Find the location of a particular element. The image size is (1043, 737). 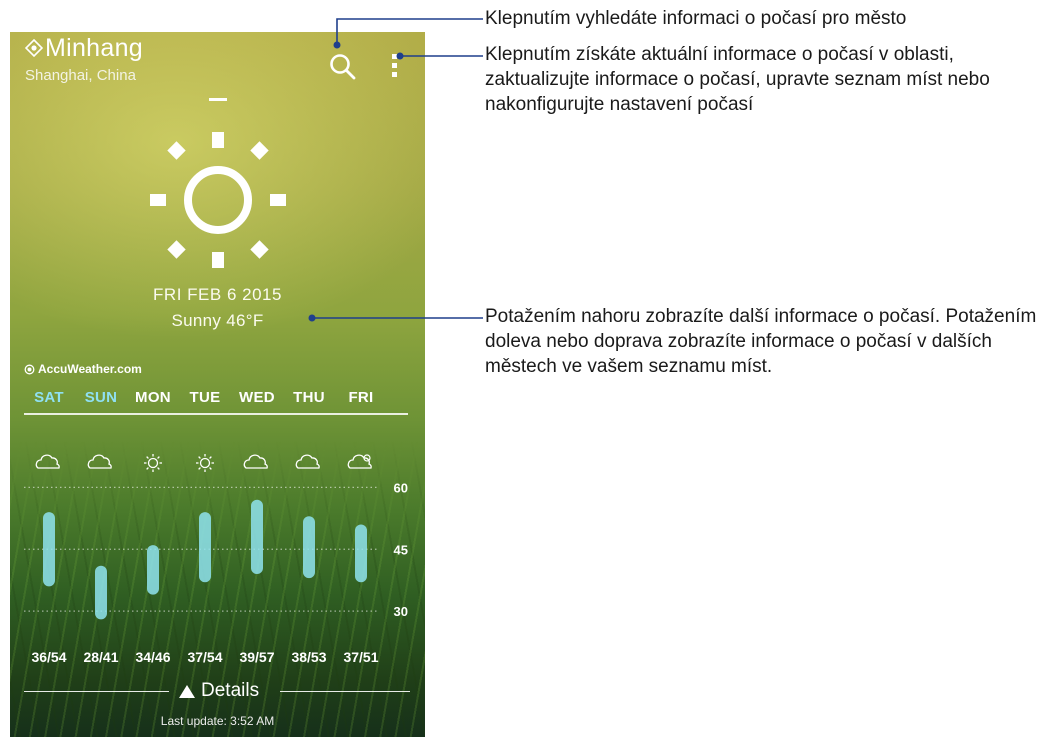

provider-label: AccuWeather.com is located at coordinates (90, 369).